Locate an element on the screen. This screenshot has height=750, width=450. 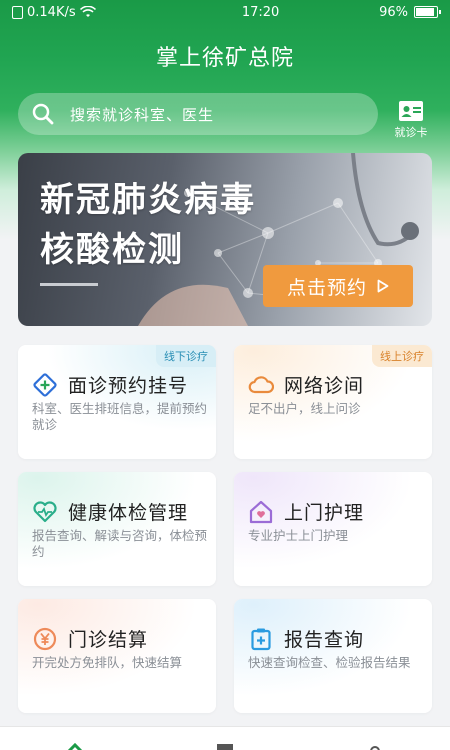
tile-head: 网络诊间 is located at coordinates (306, 384).